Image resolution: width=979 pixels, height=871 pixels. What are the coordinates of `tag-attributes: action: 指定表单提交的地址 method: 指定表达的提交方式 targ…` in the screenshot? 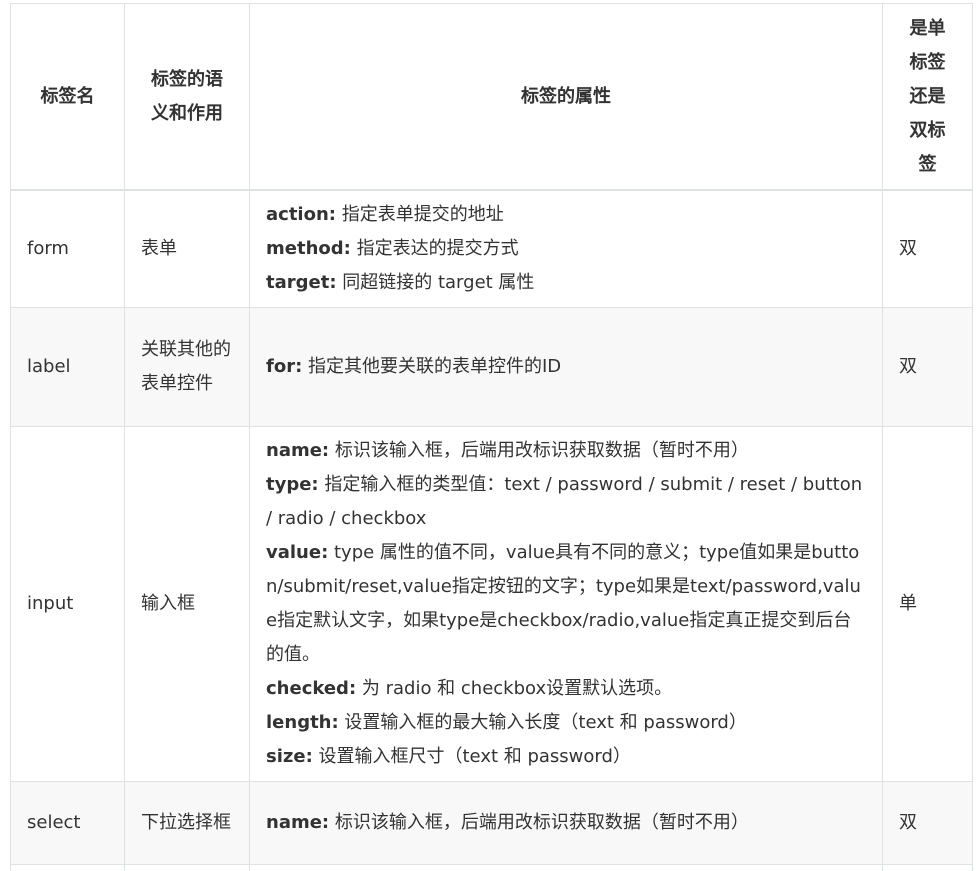 It's located at (566, 249).